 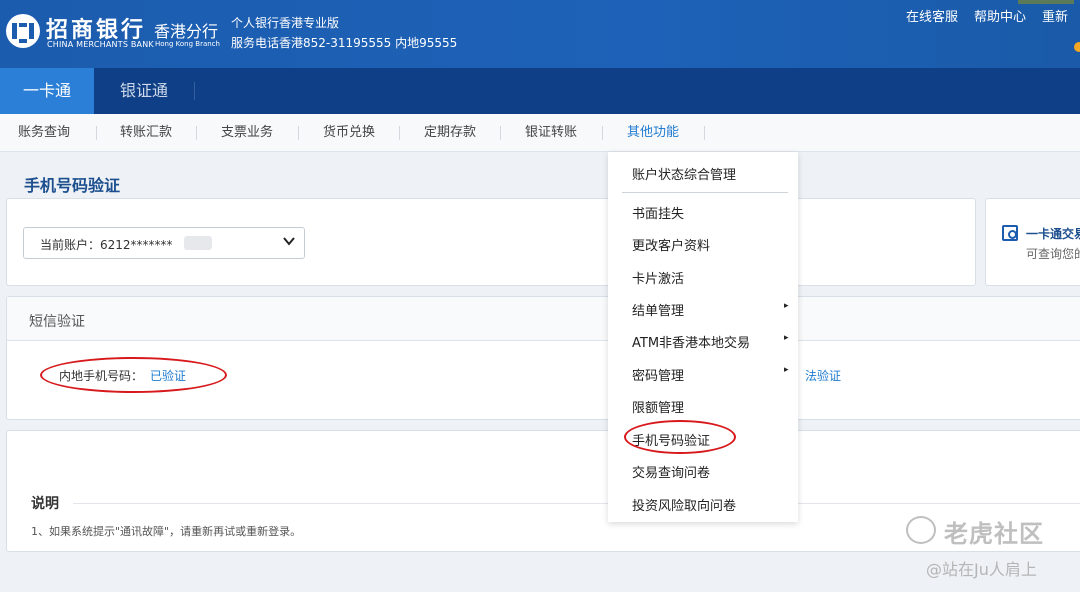 I want to click on service-phone: 服务电话香港852-31195555 内地95555, so click(x=344, y=43).